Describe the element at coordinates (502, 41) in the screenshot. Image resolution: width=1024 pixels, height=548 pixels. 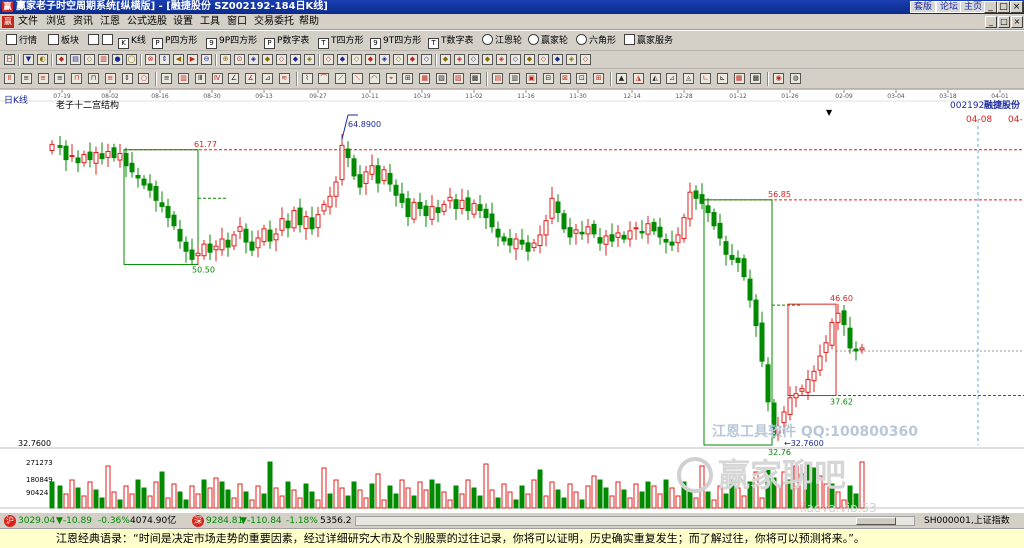
I see `tool-gann-wheel: 江恩轮` at that location.